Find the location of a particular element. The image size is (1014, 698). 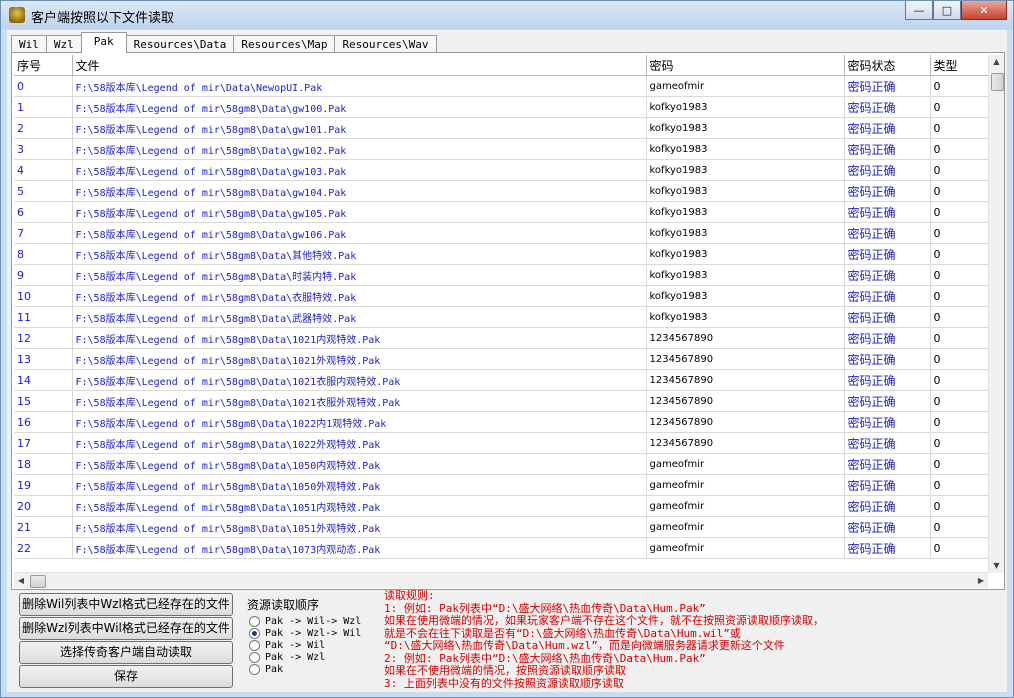

scroll-down-icon: ▼ is located at coordinates (996, 566).